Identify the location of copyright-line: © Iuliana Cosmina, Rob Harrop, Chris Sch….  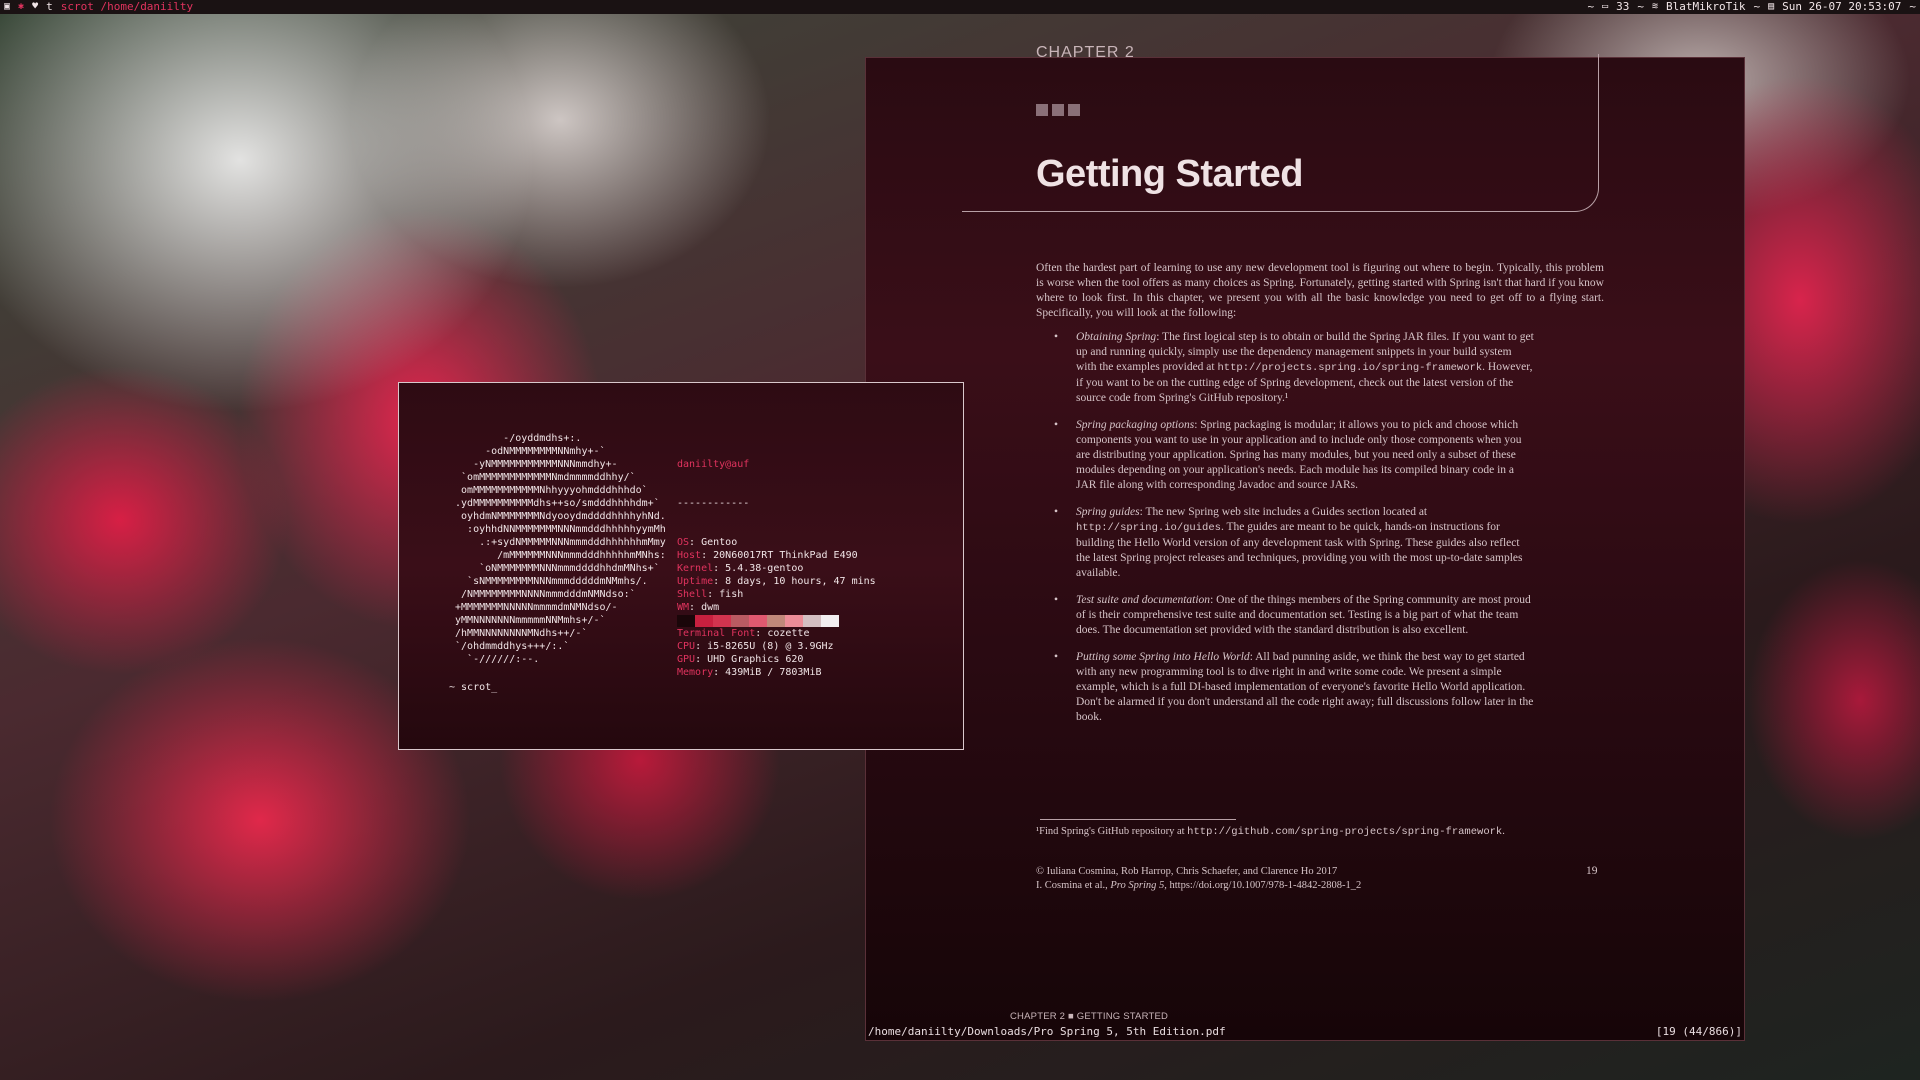
(1187, 871).